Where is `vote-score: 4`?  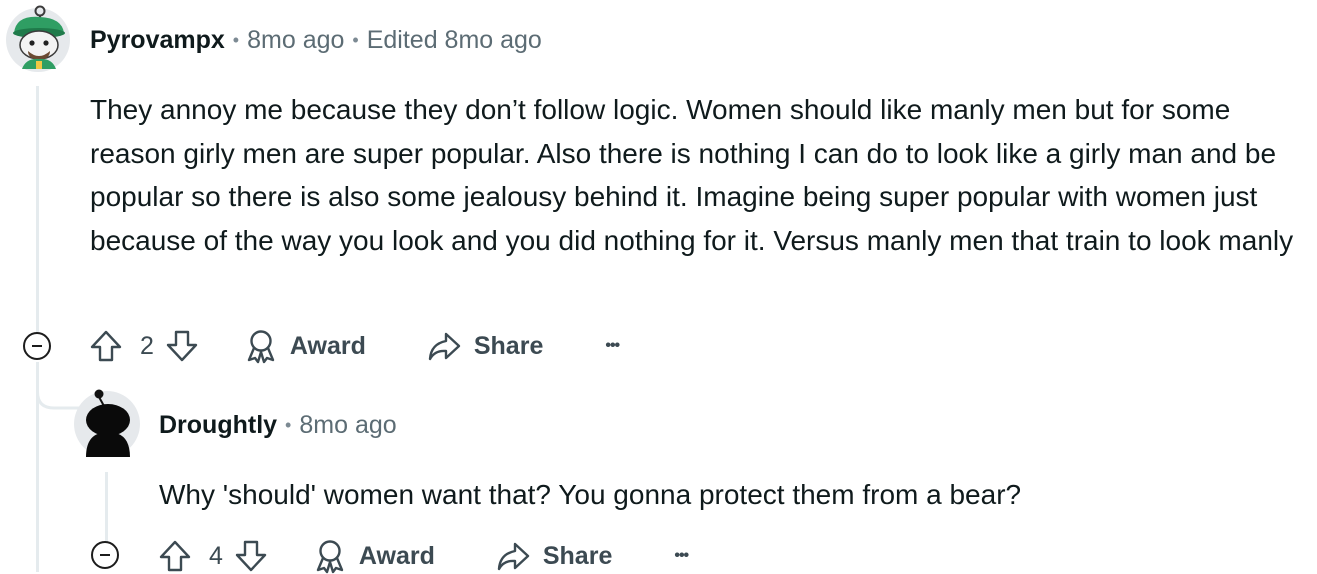 vote-score: 4 is located at coordinates (216, 555).